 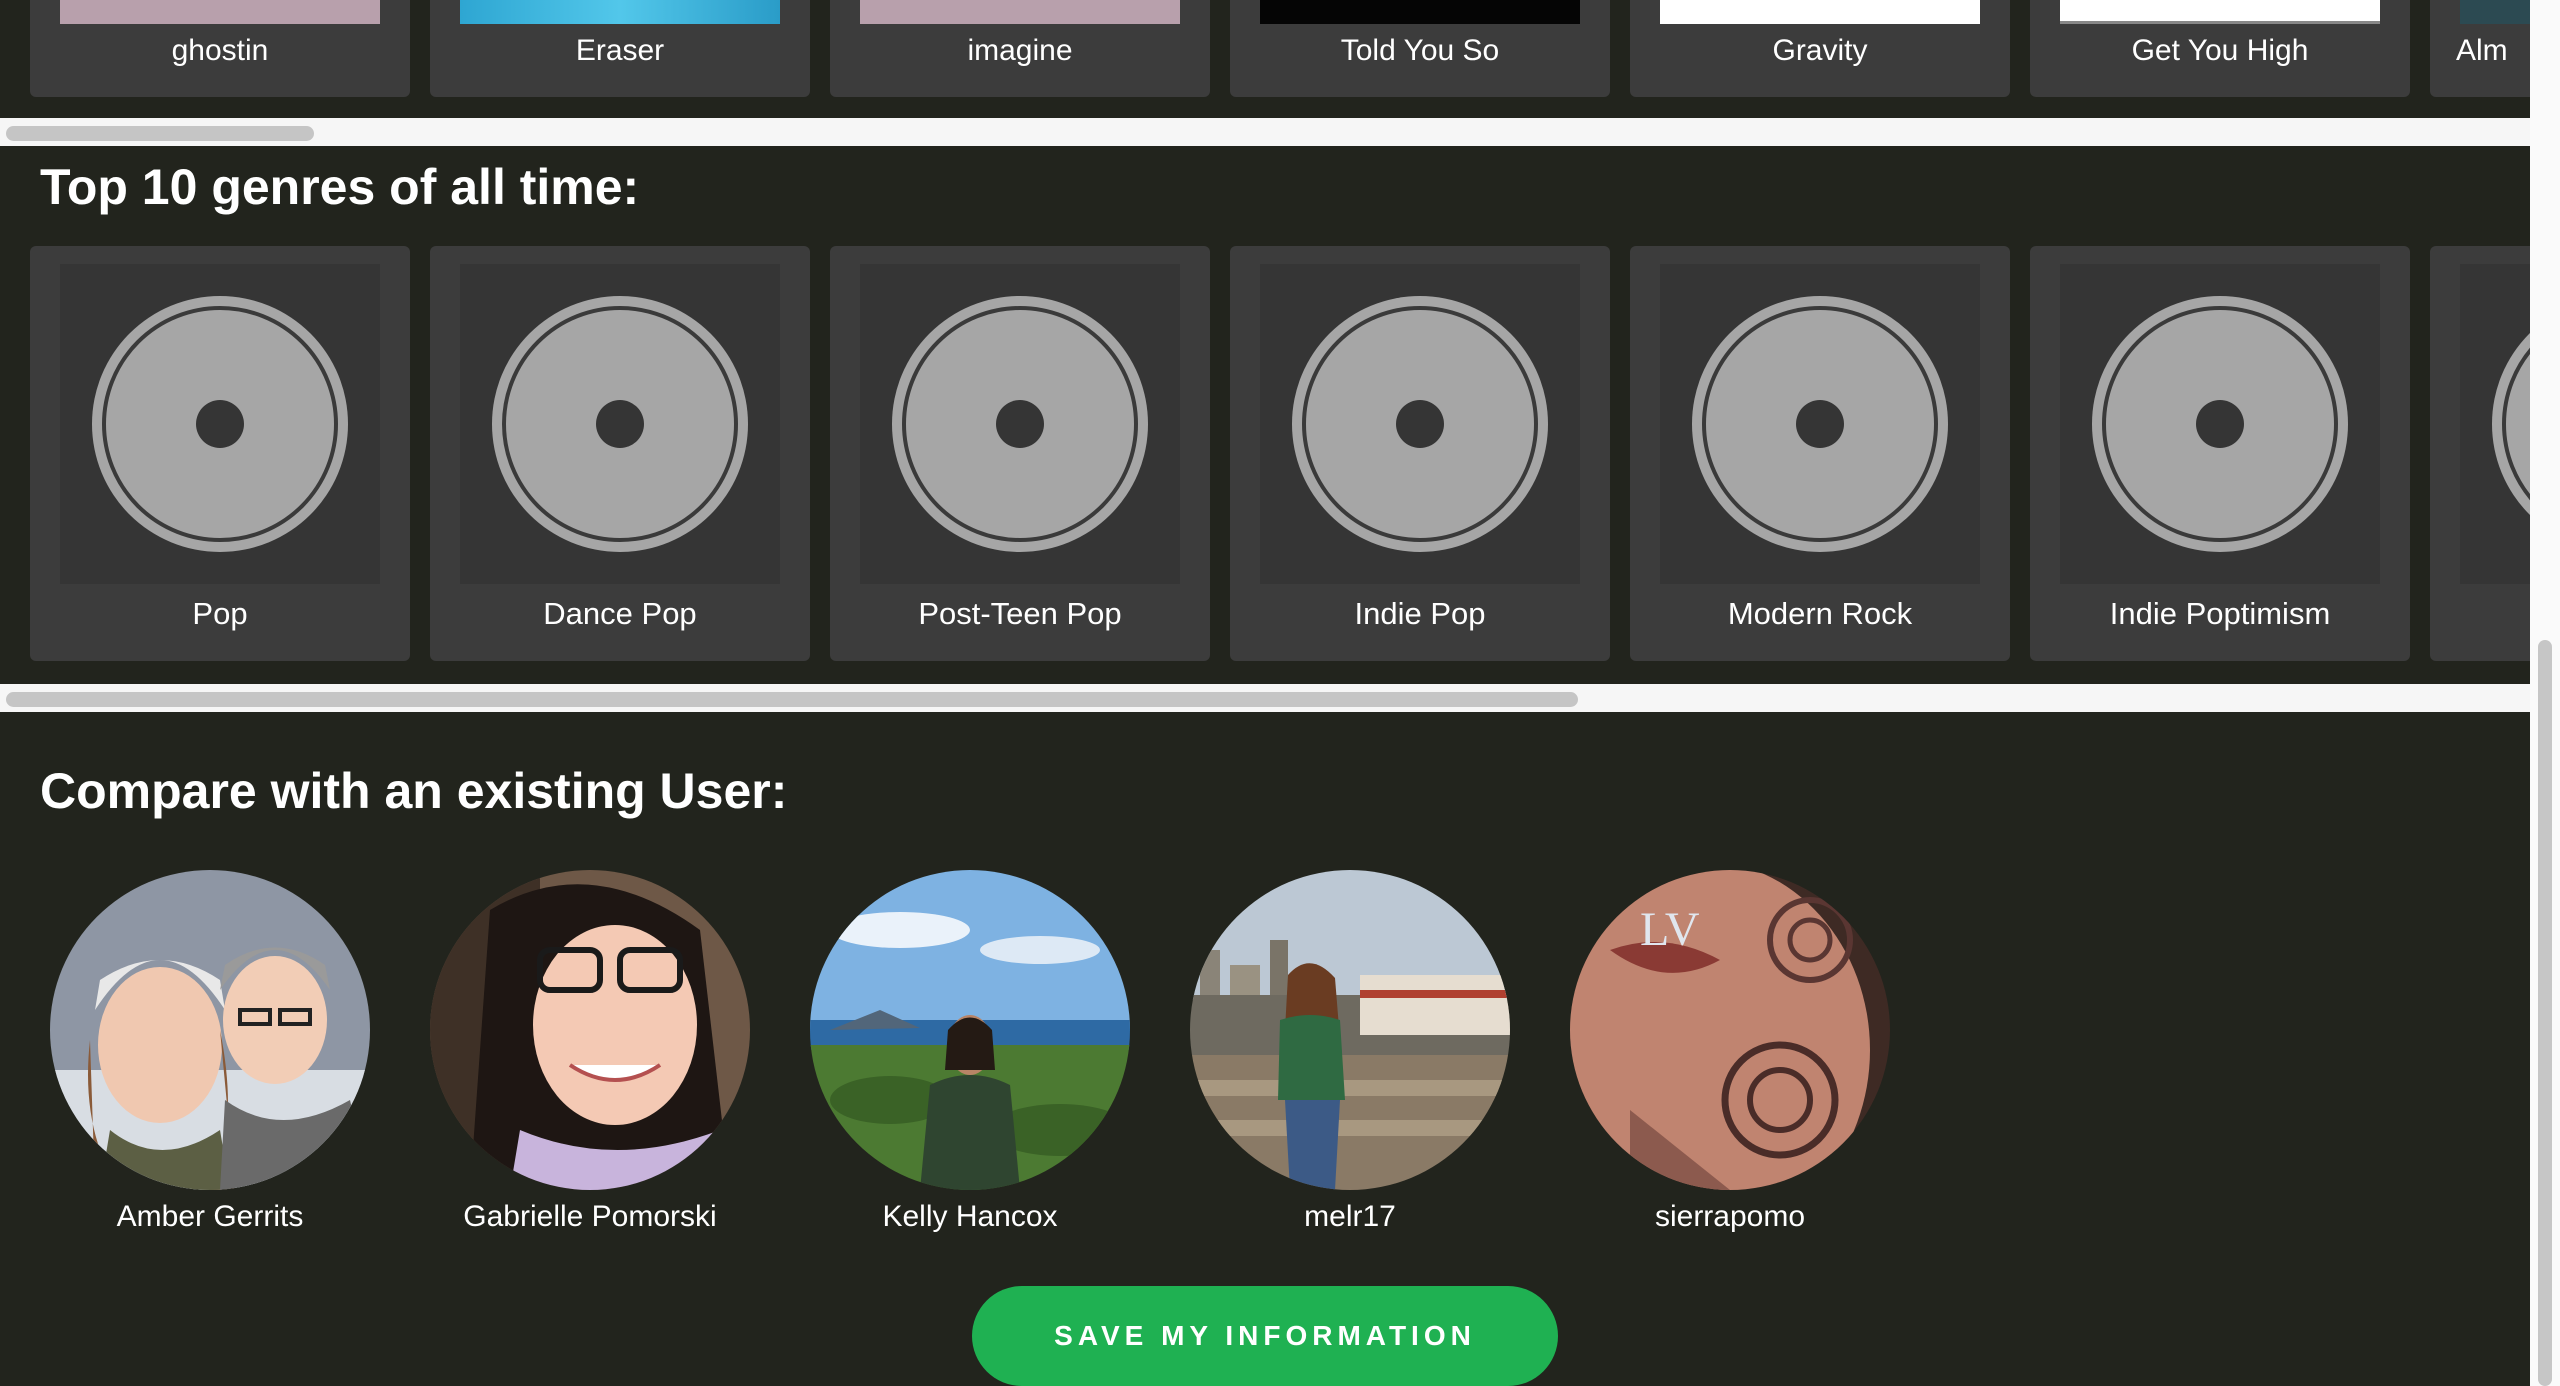 I want to click on user-name: Kelly Hancox, so click(x=970, y=1216).